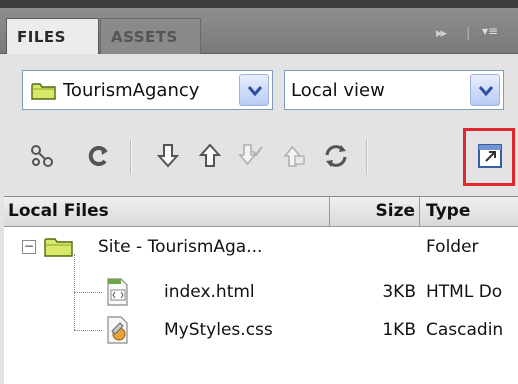  I want to click on file-size: 1KB, so click(399, 330).